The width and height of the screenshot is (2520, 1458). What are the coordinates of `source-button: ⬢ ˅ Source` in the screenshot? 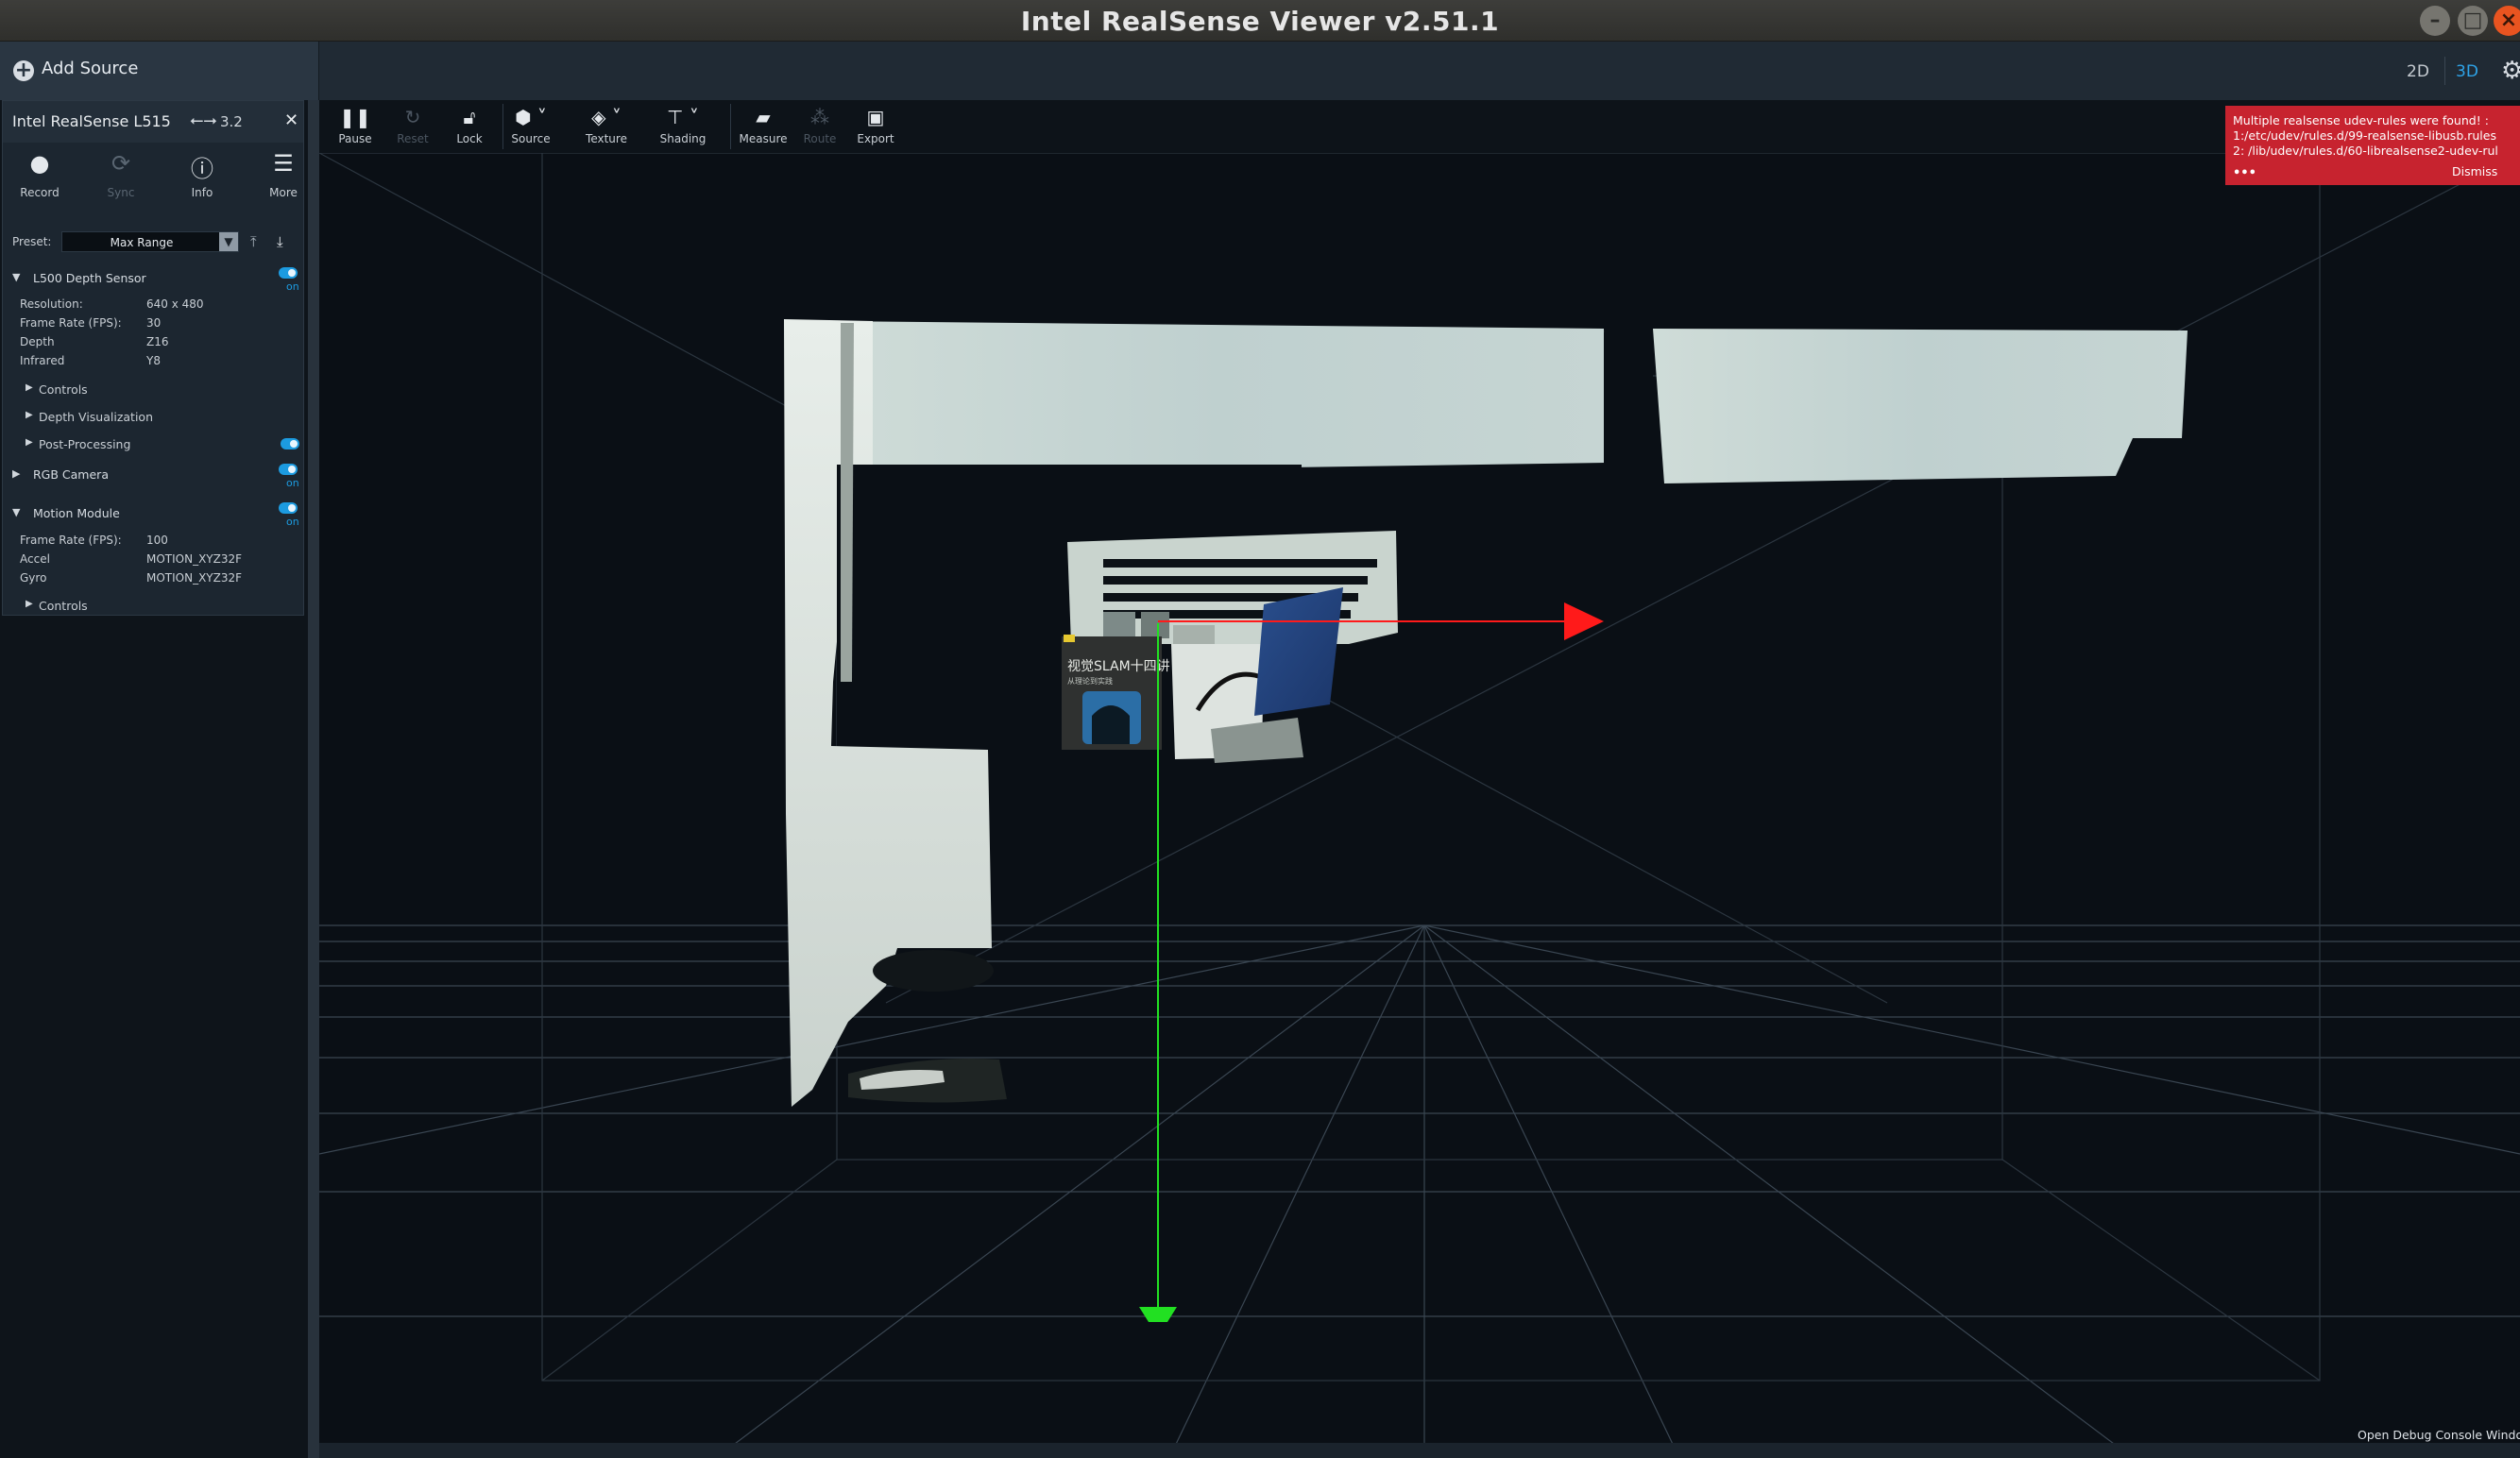 It's located at (531, 125).